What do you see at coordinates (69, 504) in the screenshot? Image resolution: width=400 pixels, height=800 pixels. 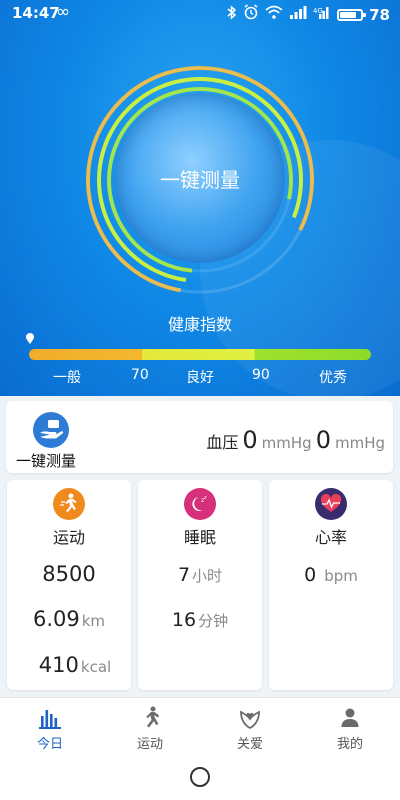 I see `running-icon` at bounding box center [69, 504].